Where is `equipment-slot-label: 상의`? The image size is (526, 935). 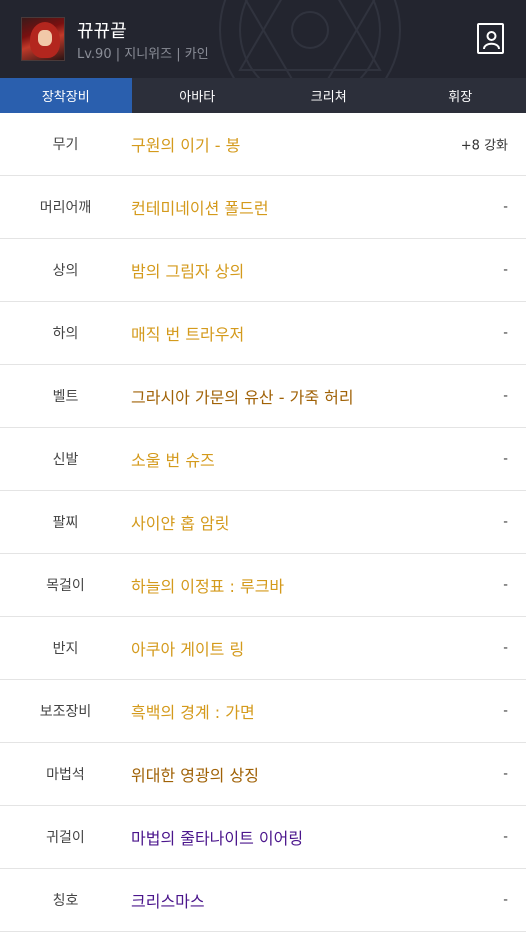 equipment-slot-label: 상의 is located at coordinates (65, 271).